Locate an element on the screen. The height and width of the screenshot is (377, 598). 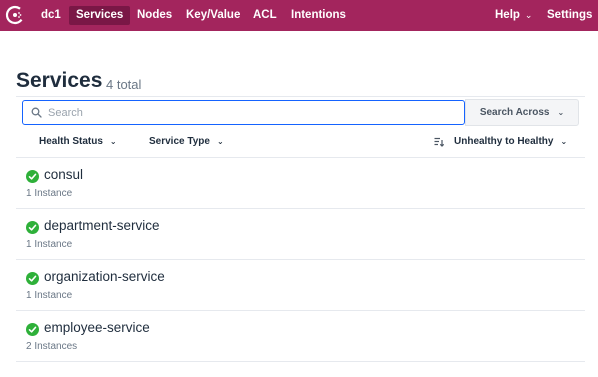
sort-icon is located at coordinates (439, 142).